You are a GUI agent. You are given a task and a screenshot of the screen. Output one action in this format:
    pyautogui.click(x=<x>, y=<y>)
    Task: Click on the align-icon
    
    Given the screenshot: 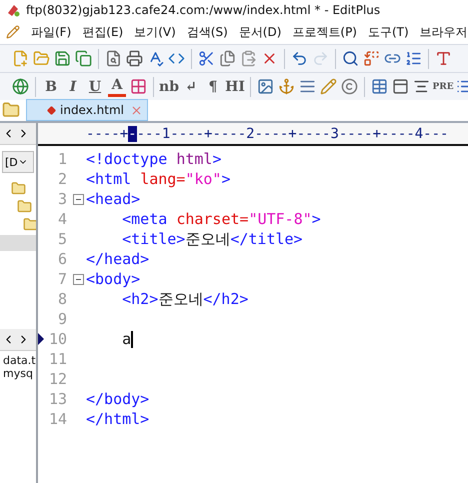 What is the action you would take?
    pyautogui.click(x=421, y=86)
    